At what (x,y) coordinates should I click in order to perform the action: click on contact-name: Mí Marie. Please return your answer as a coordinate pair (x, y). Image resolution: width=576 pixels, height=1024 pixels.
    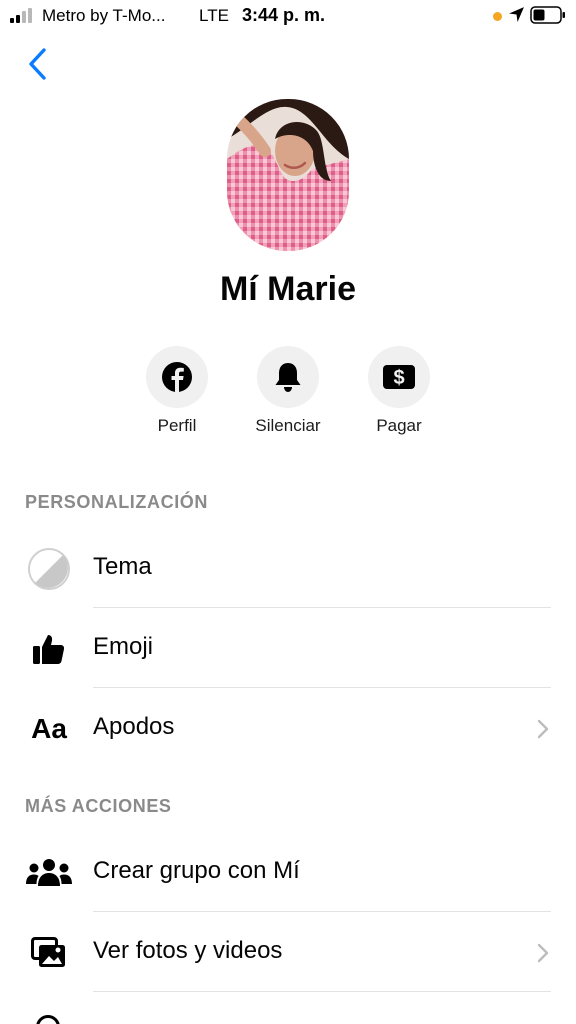
    Looking at the image, I should click on (288, 289).